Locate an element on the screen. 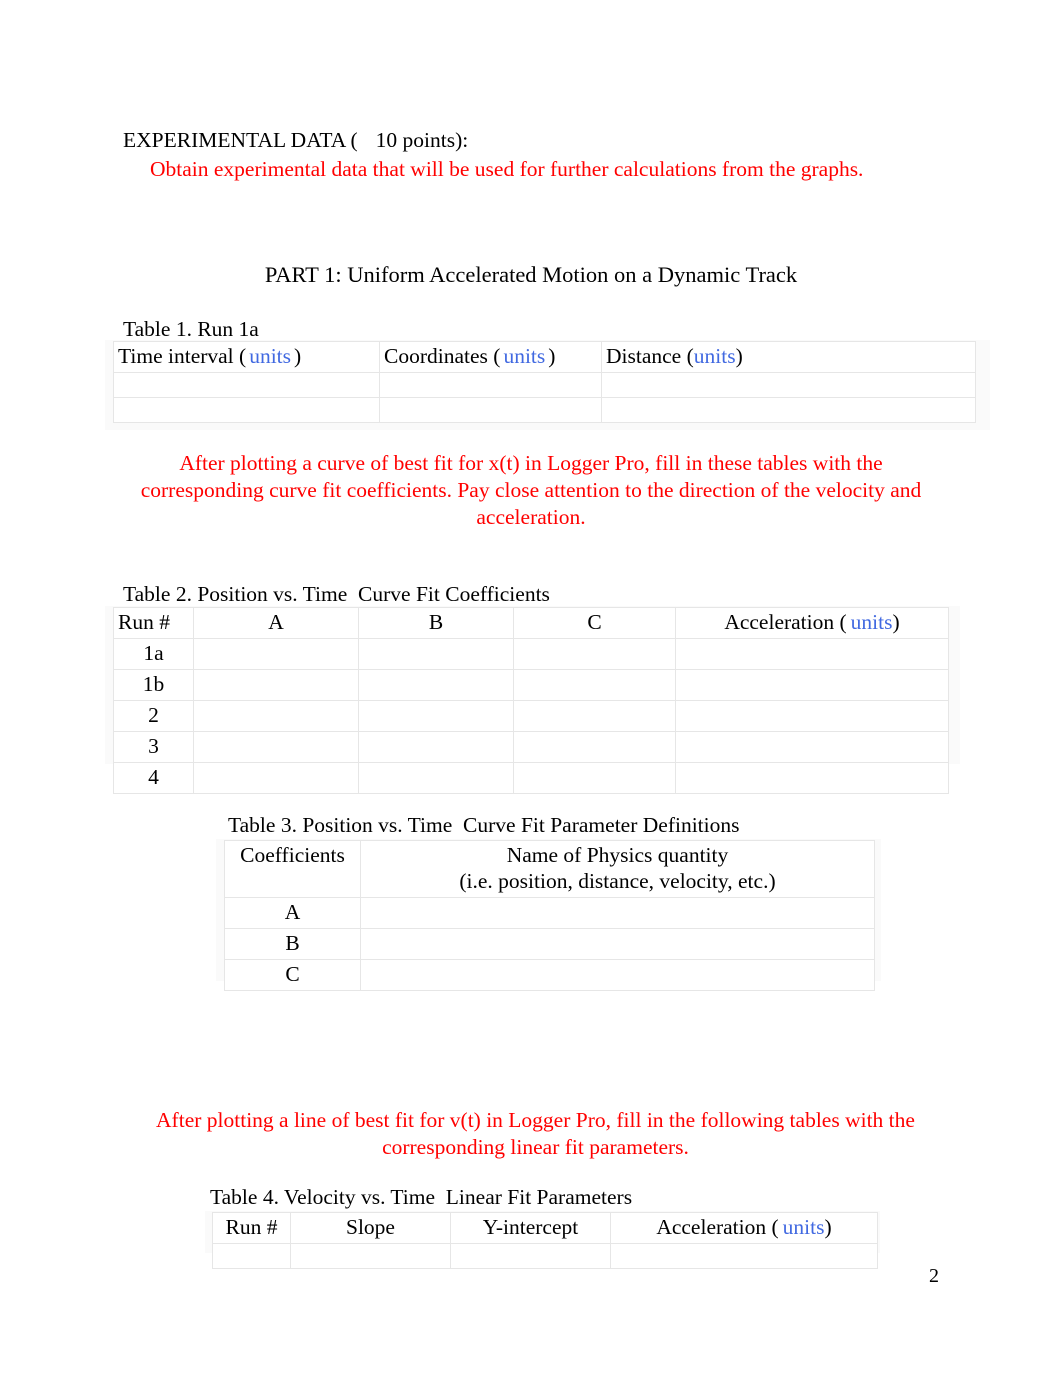  table-row: Run # A B C Acceleration (units) is located at coordinates (531, 623).